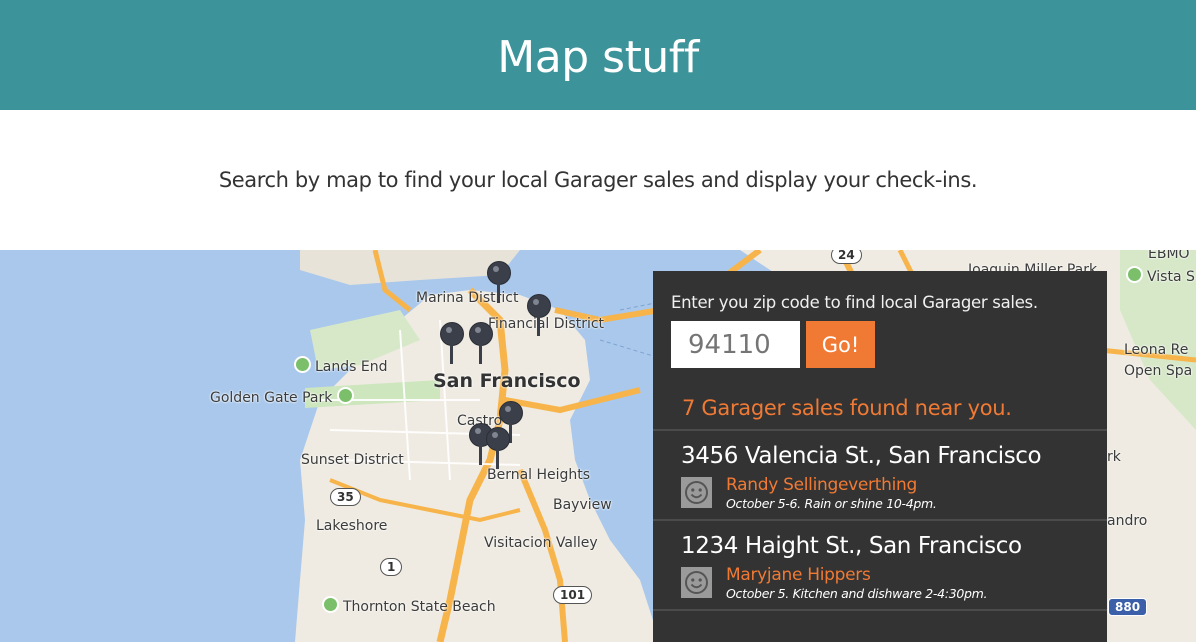  I want to click on map-label-leona: Leona Re, so click(1156, 350).